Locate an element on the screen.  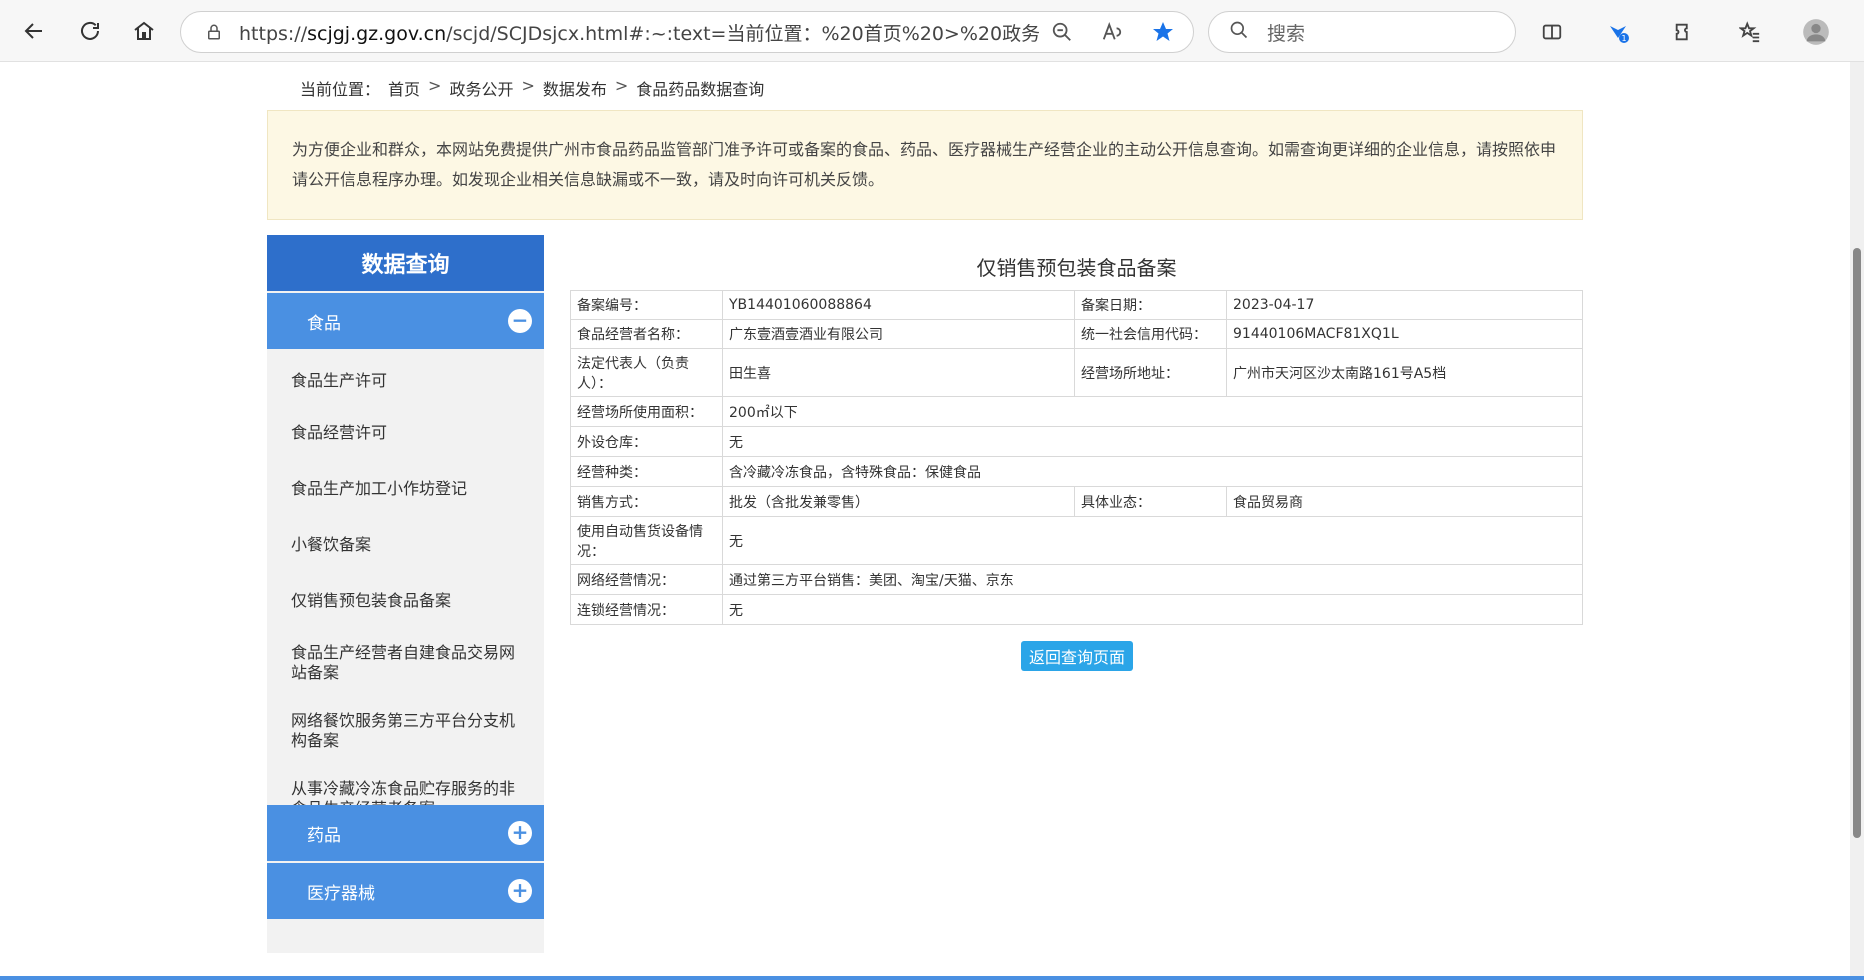
field-value: 91440106MACF81XQ1L is located at coordinates (1404, 334).